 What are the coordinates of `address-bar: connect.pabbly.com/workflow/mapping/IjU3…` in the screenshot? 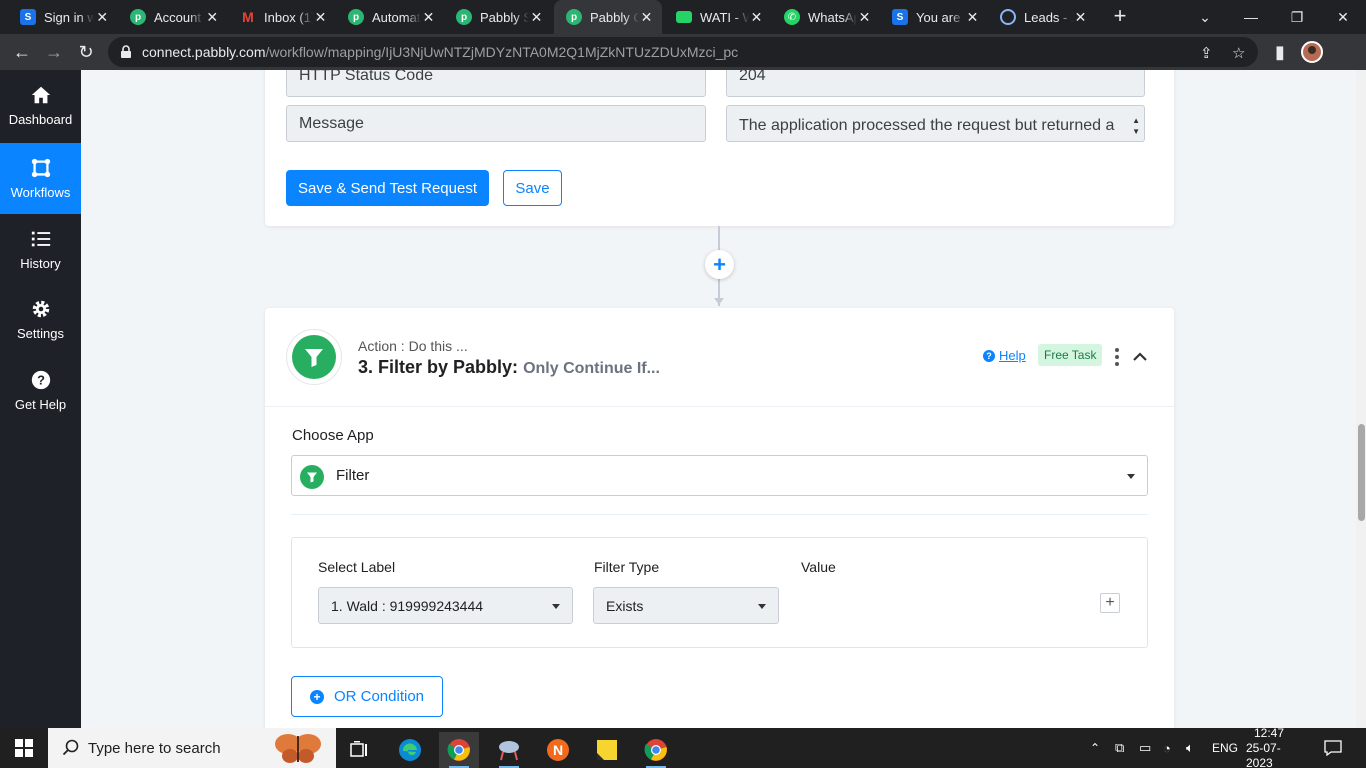 It's located at (683, 52).